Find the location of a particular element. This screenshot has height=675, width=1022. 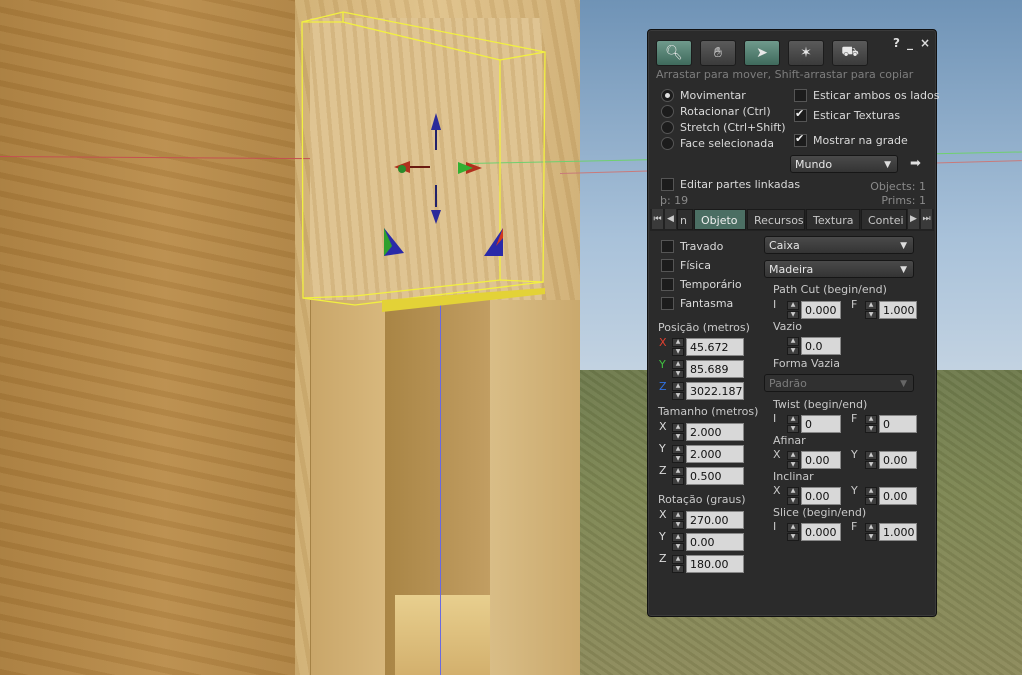

tab-content: Contei is located at coordinates (884, 219).